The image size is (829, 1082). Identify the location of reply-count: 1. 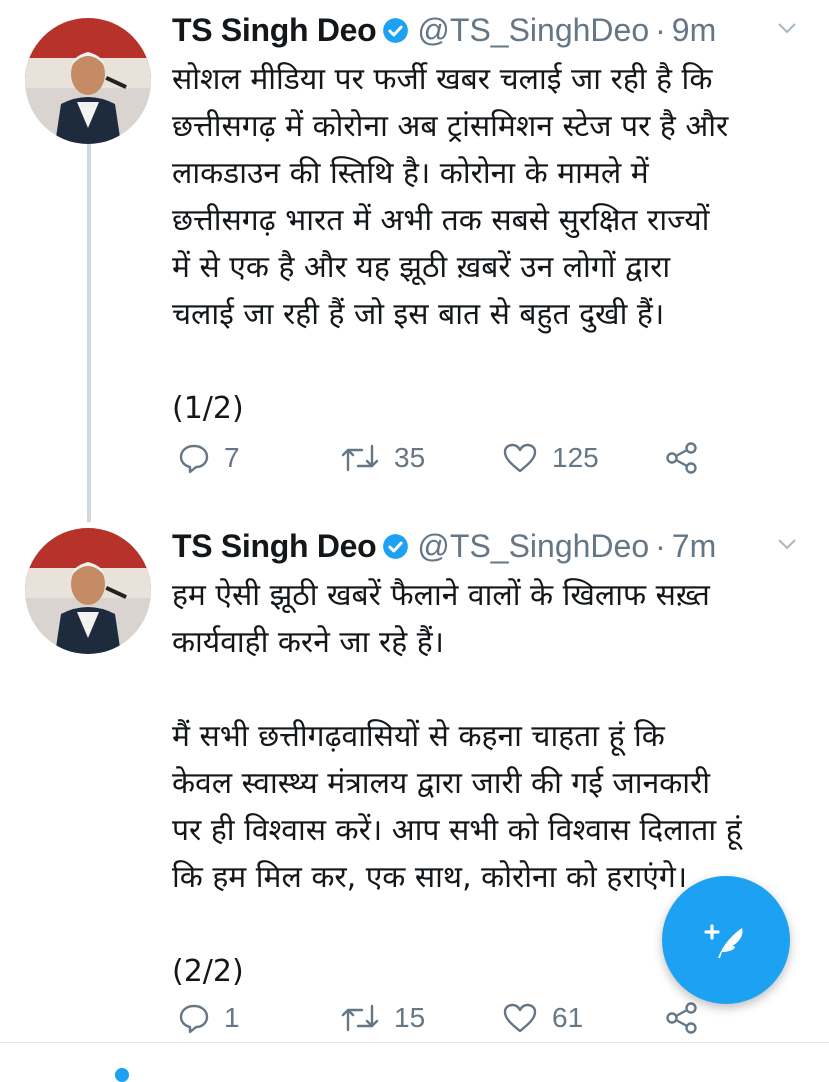
(232, 1017).